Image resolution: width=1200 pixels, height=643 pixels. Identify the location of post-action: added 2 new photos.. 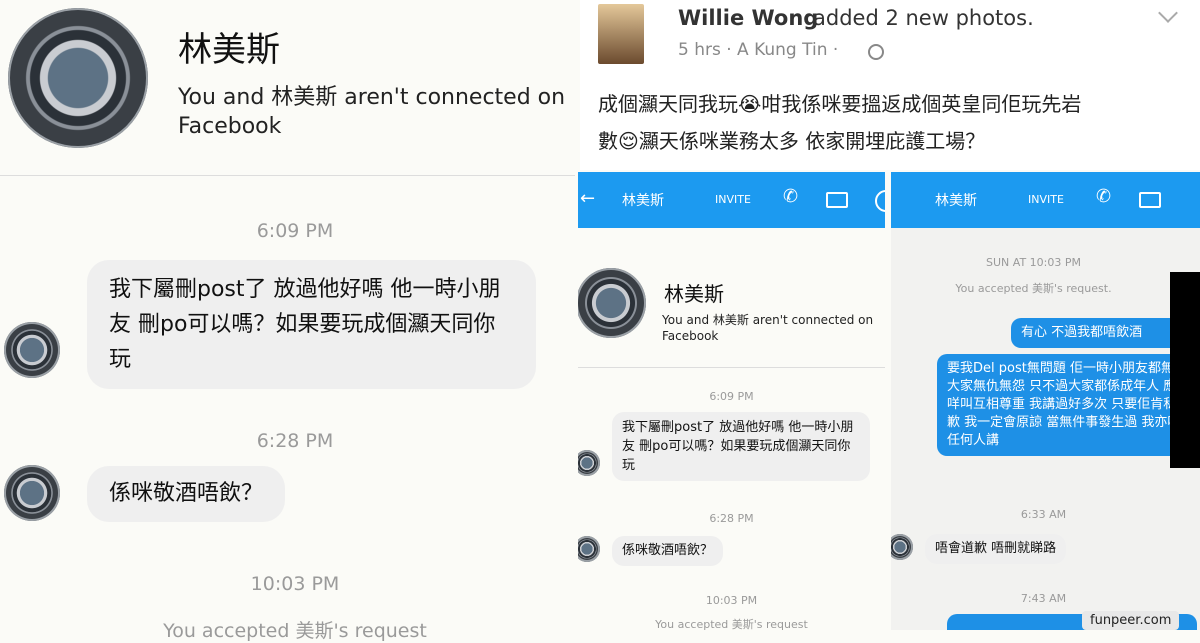
(923, 18).